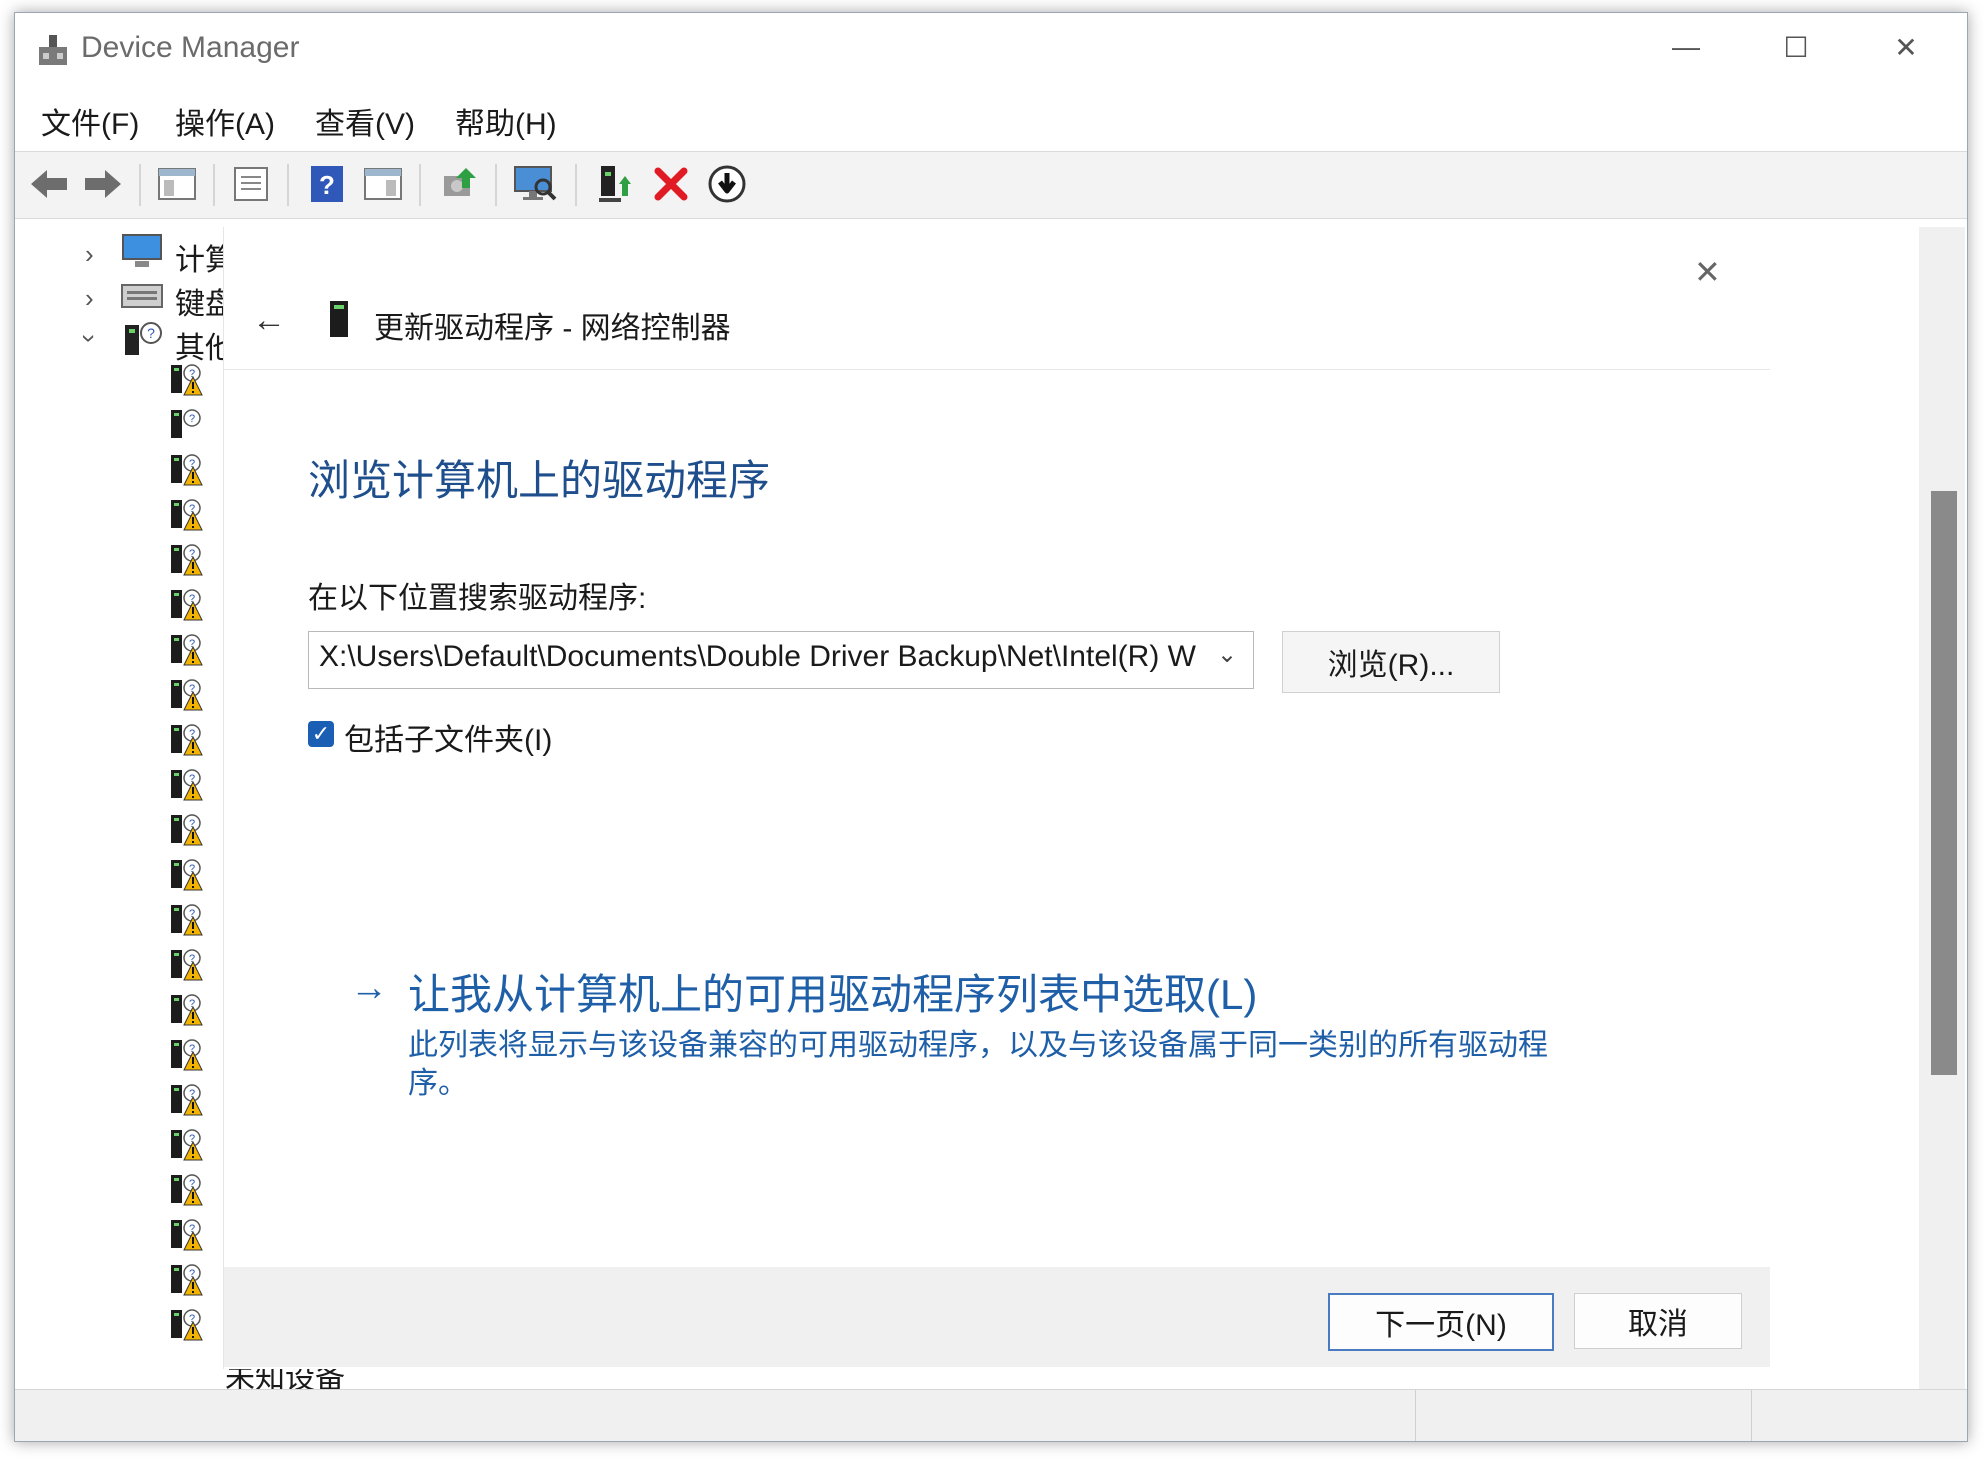  What do you see at coordinates (671, 184) in the screenshot?
I see `uninstall-icon` at bounding box center [671, 184].